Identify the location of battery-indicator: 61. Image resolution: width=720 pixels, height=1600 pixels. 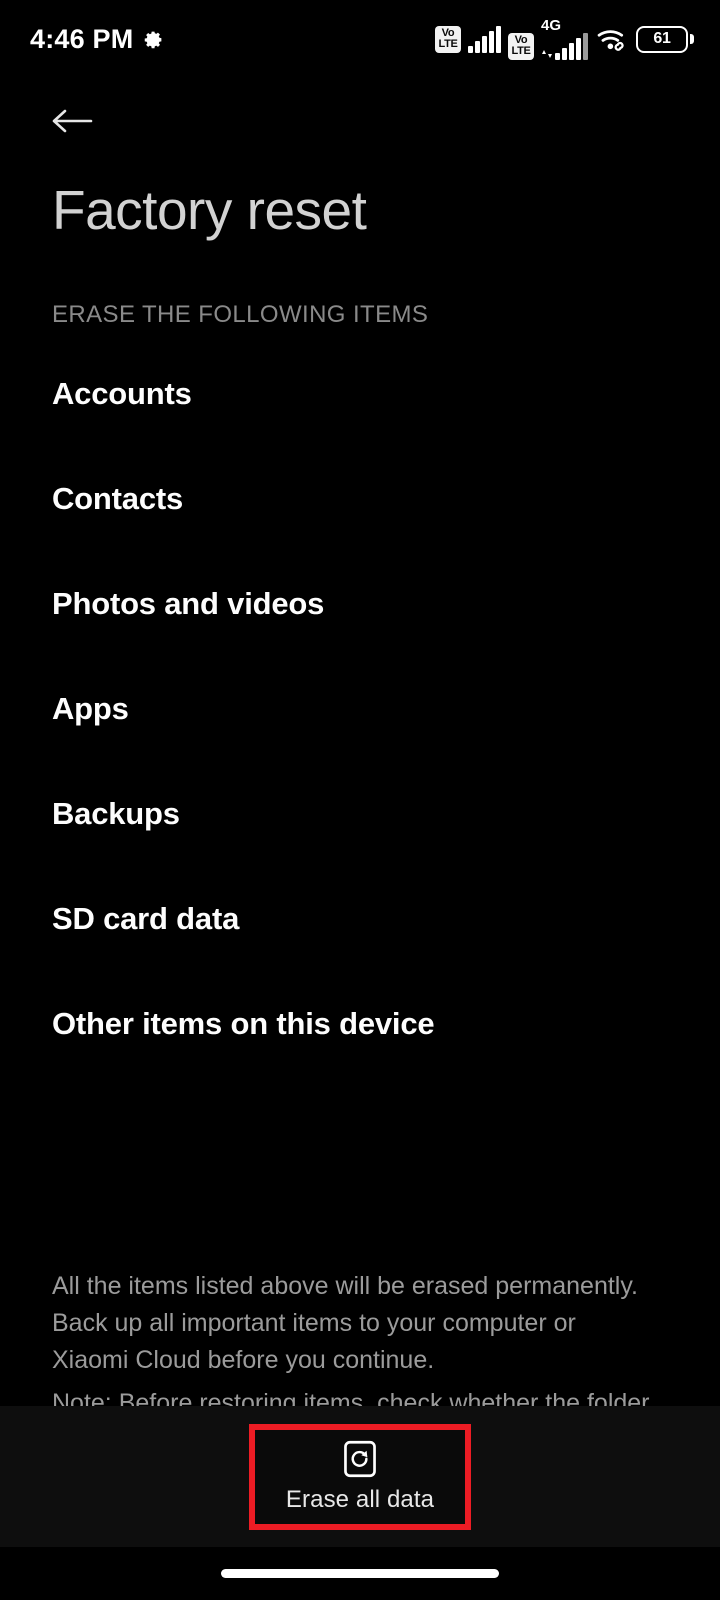
(665, 39).